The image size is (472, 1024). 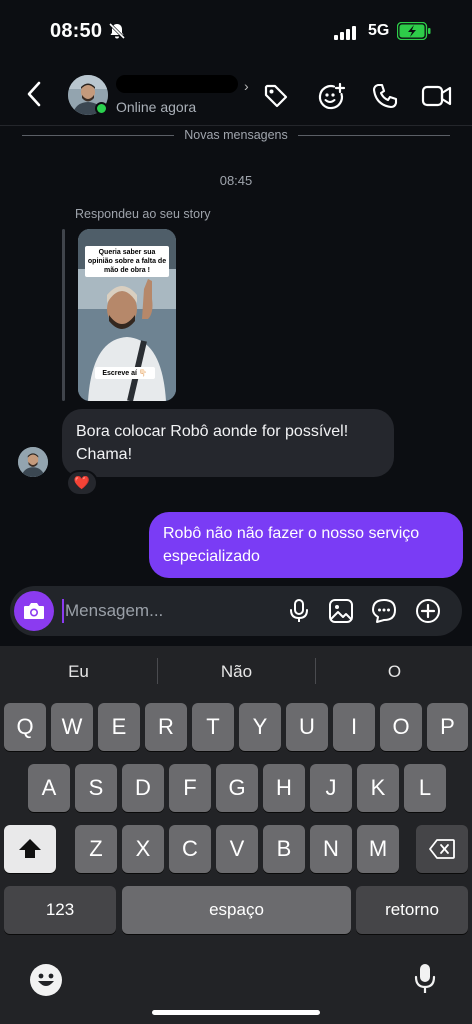 I want to click on space-key: espaço, so click(x=236, y=910).